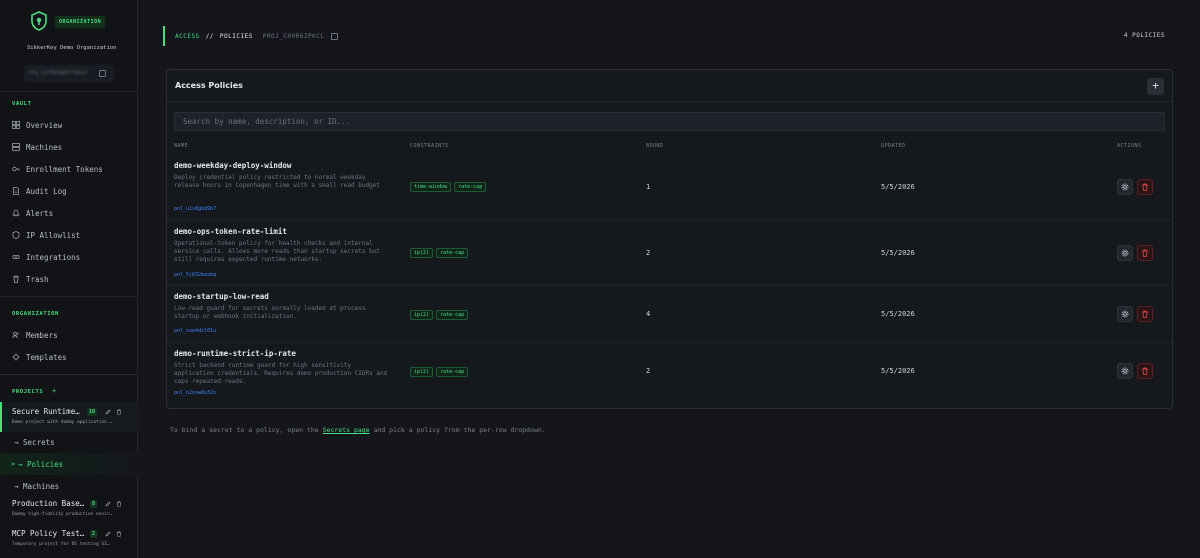 The height and width of the screenshot is (558, 1200). Describe the element at coordinates (669, 121) in the screenshot. I see `search-input` at that location.